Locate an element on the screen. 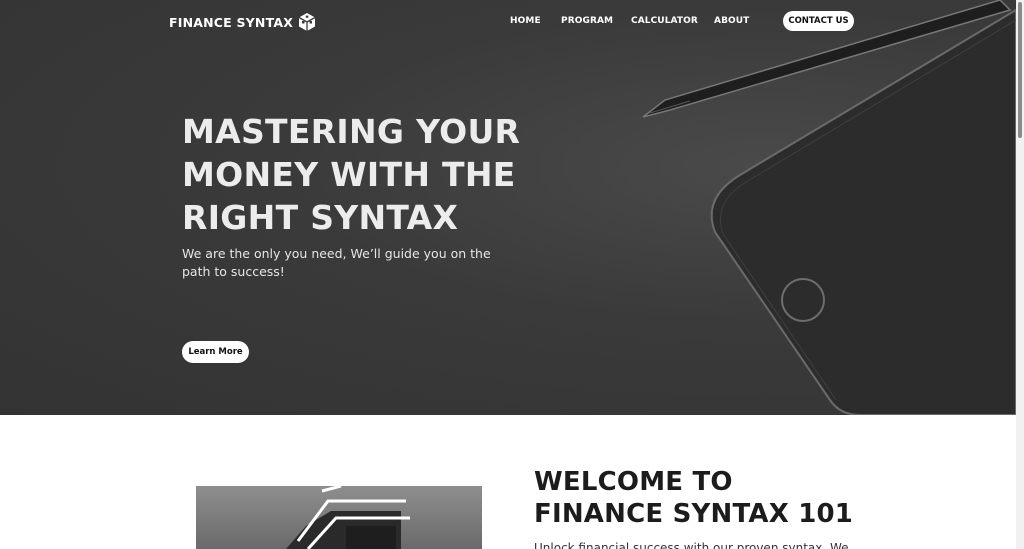 The width and height of the screenshot is (1024, 549). hero-title-line-2: MONEY WITH THE is located at coordinates (349, 174).